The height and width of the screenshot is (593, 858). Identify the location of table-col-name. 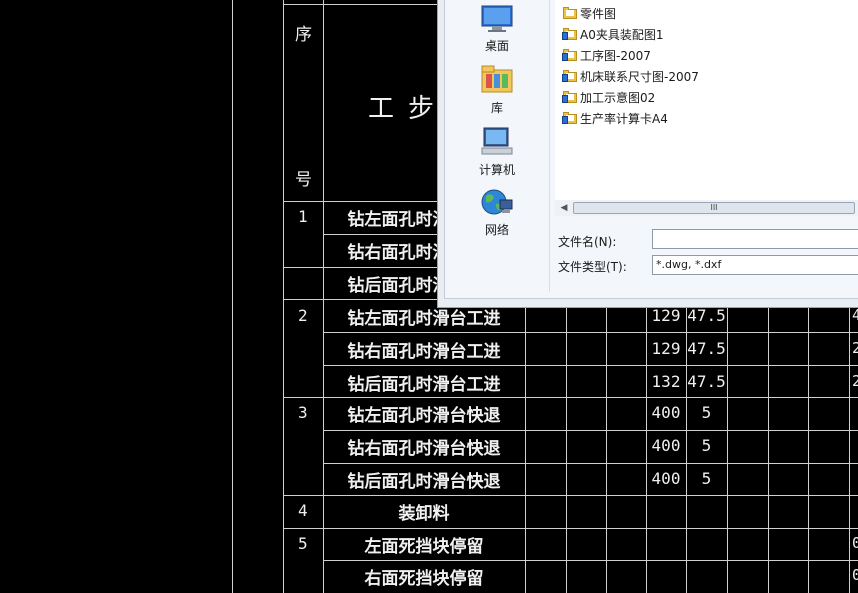
(525, 446).